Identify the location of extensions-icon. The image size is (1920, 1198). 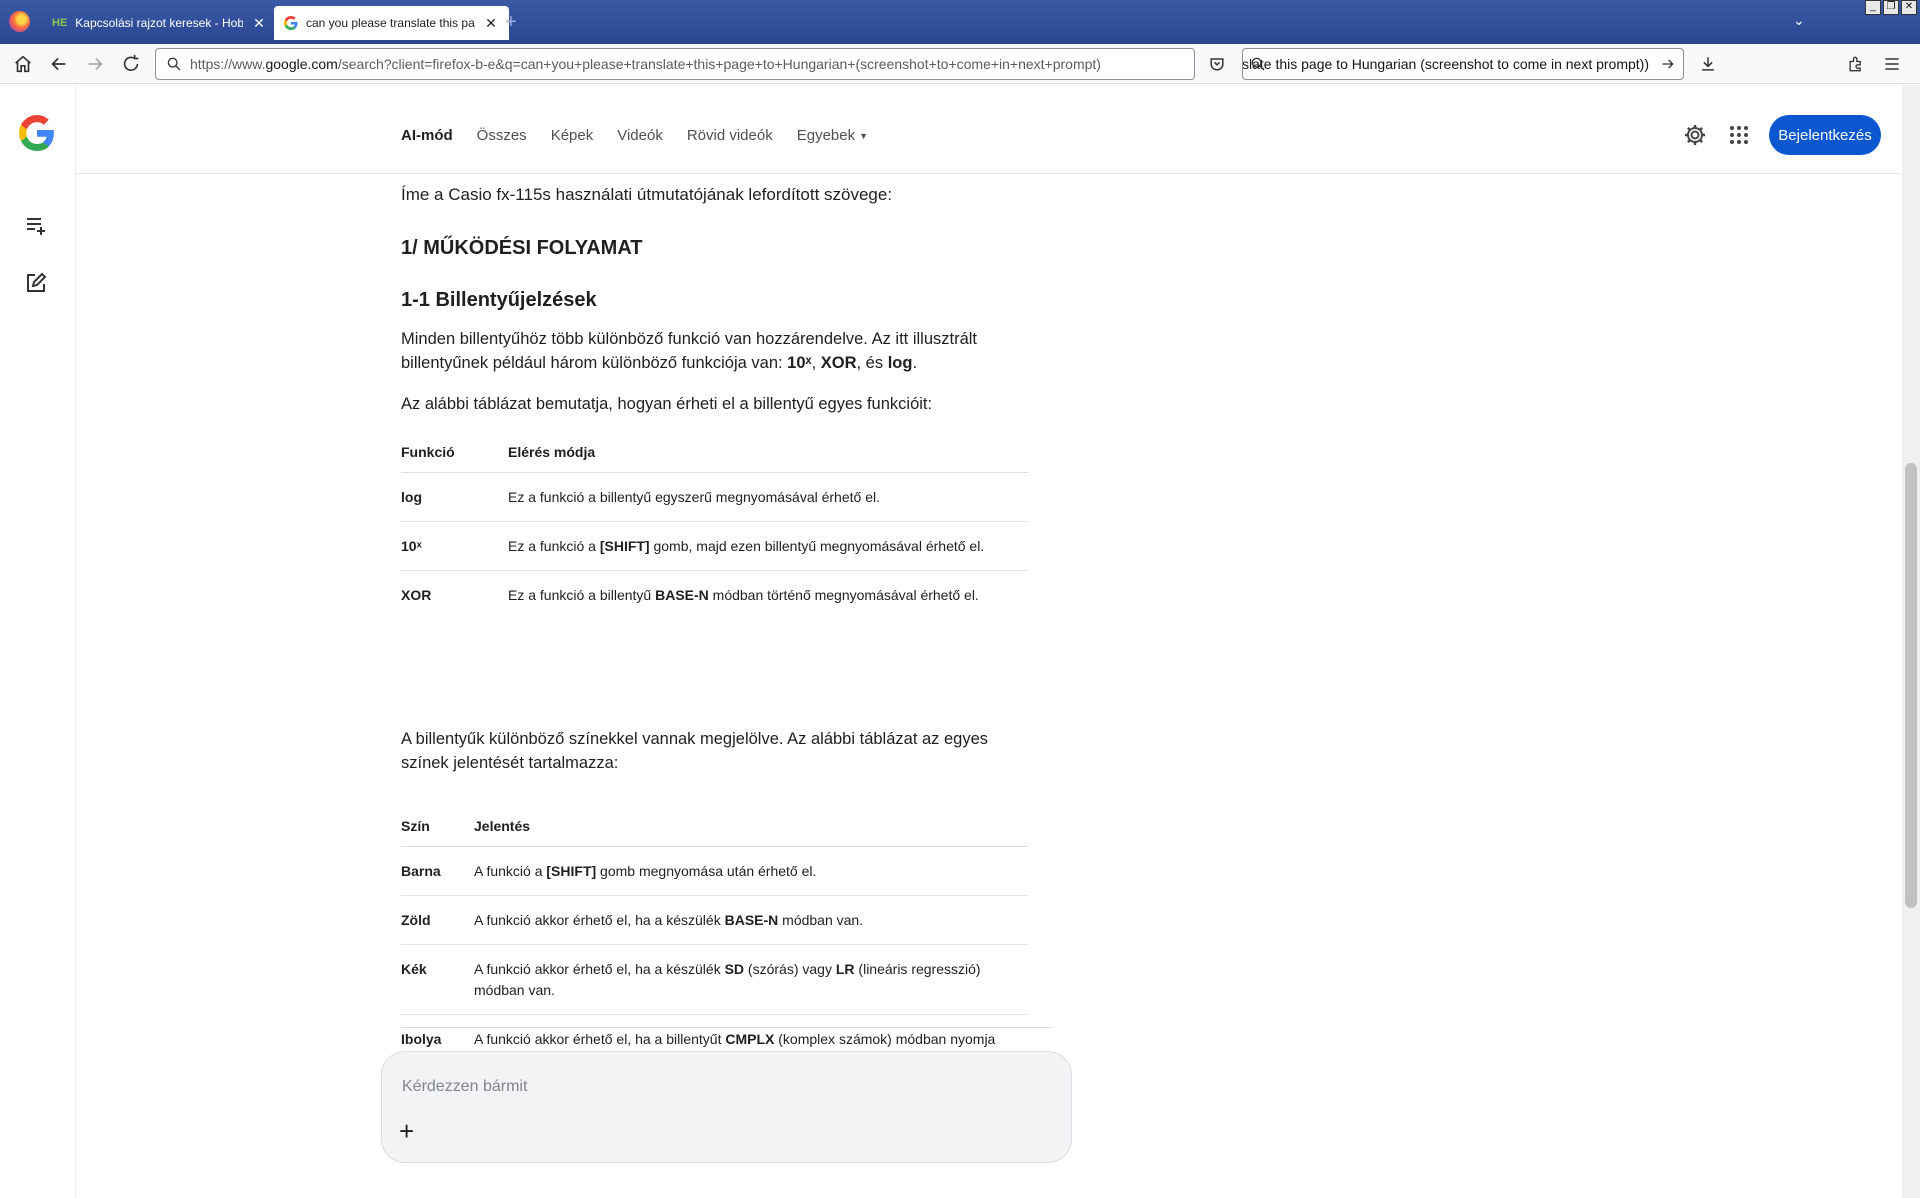
(1856, 64).